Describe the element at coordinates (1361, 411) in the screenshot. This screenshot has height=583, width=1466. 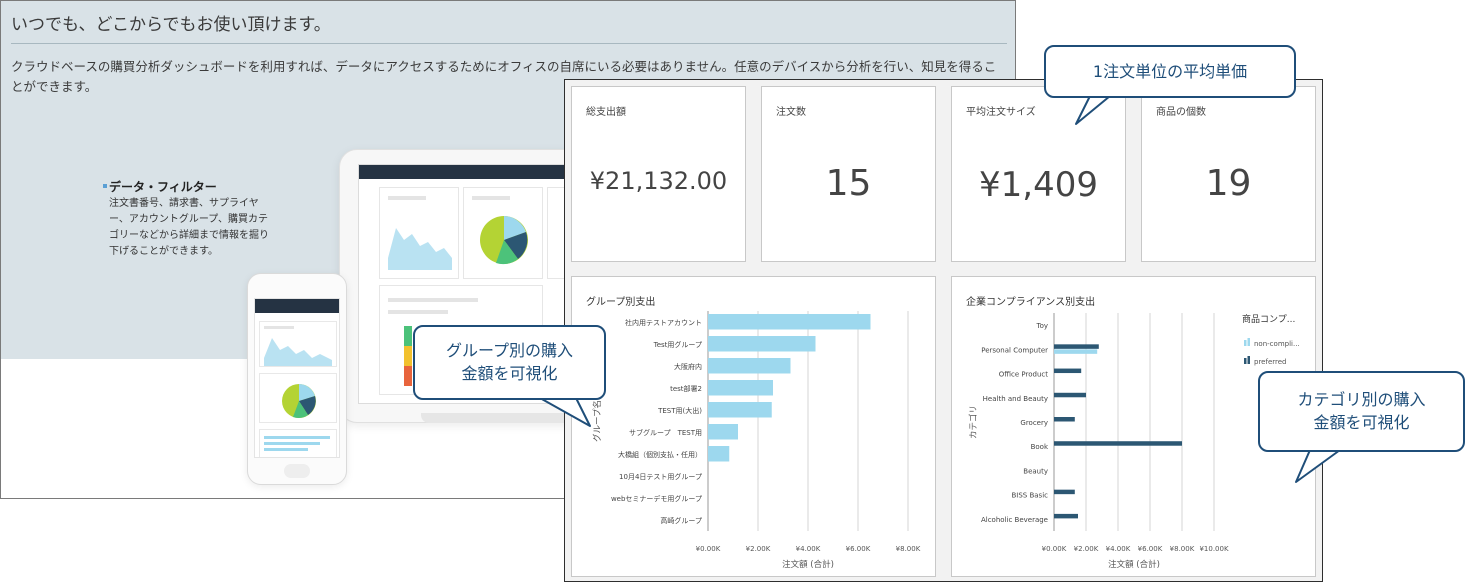
I see `callout-category-spend: カテゴリ別の購入 金額を可視化` at that location.